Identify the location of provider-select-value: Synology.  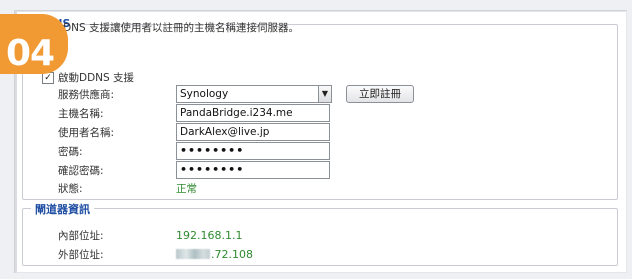
(204, 94).